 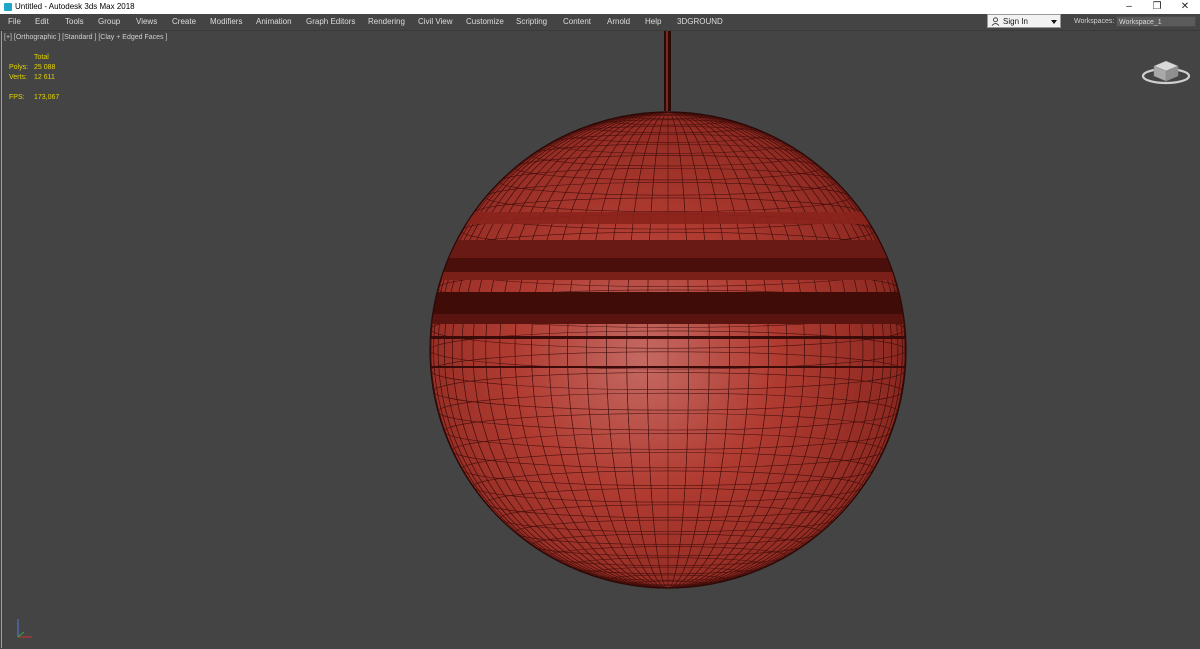 What do you see at coordinates (435, 22) in the screenshot?
I see `menu-civil-view: Civil View` at bounding box center [435, 22].